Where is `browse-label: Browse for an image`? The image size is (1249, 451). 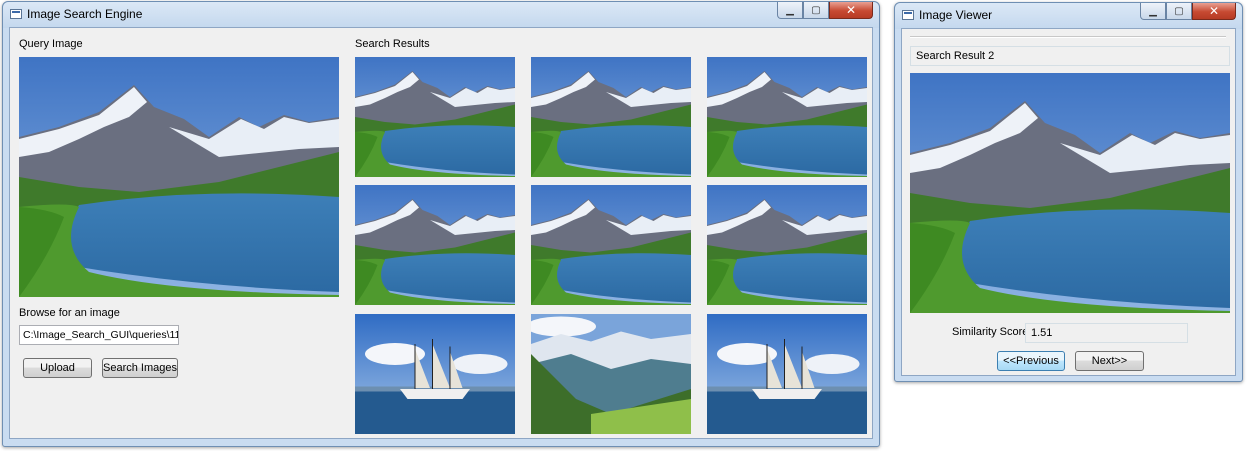
browse-label: Browse for an image is located at coordinates (69, 313).